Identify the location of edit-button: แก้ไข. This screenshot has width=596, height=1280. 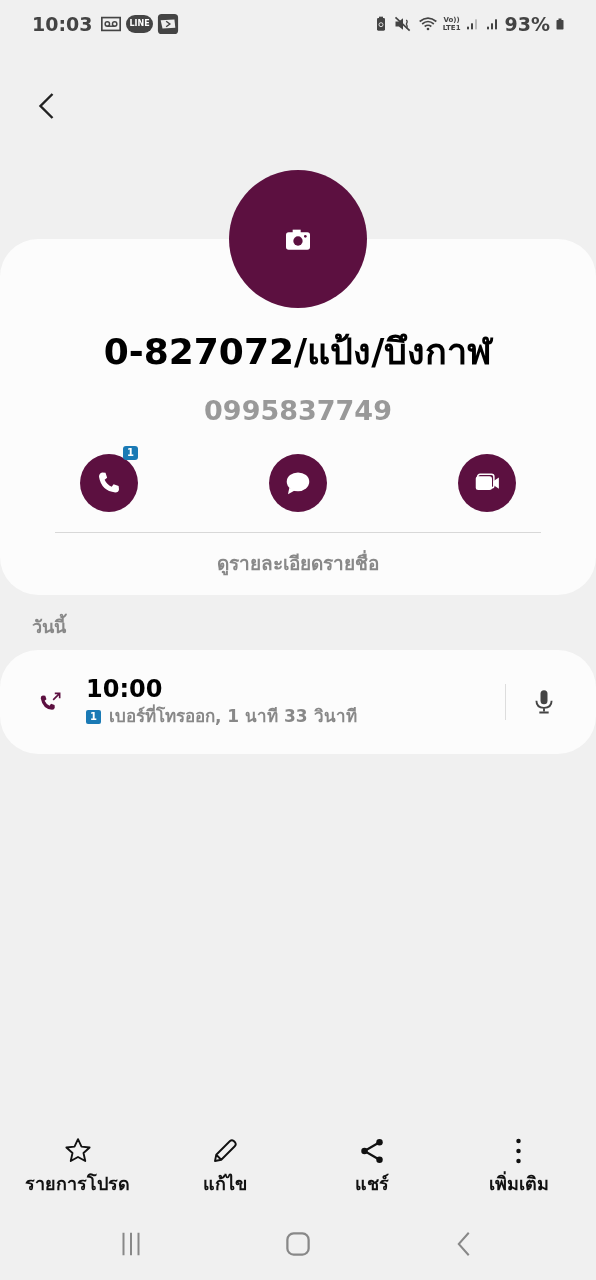
(224, 1166).